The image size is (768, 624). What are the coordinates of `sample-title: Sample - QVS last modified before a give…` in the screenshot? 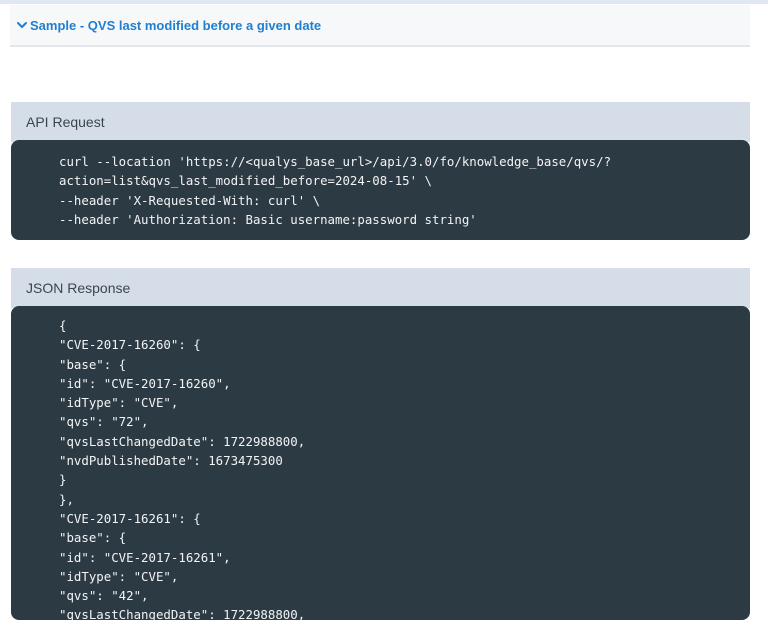 It's located at (176, 25).